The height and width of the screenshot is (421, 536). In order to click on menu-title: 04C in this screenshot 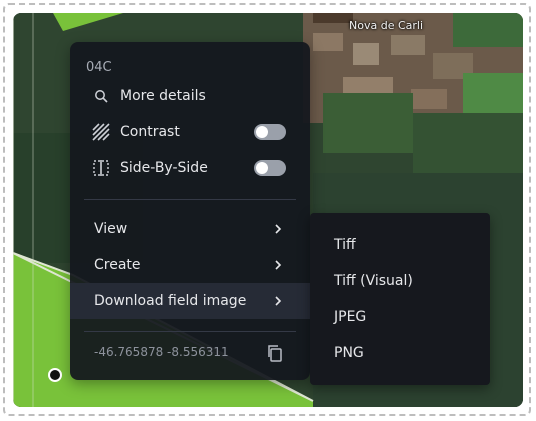, I will do `click(99, 67)`.